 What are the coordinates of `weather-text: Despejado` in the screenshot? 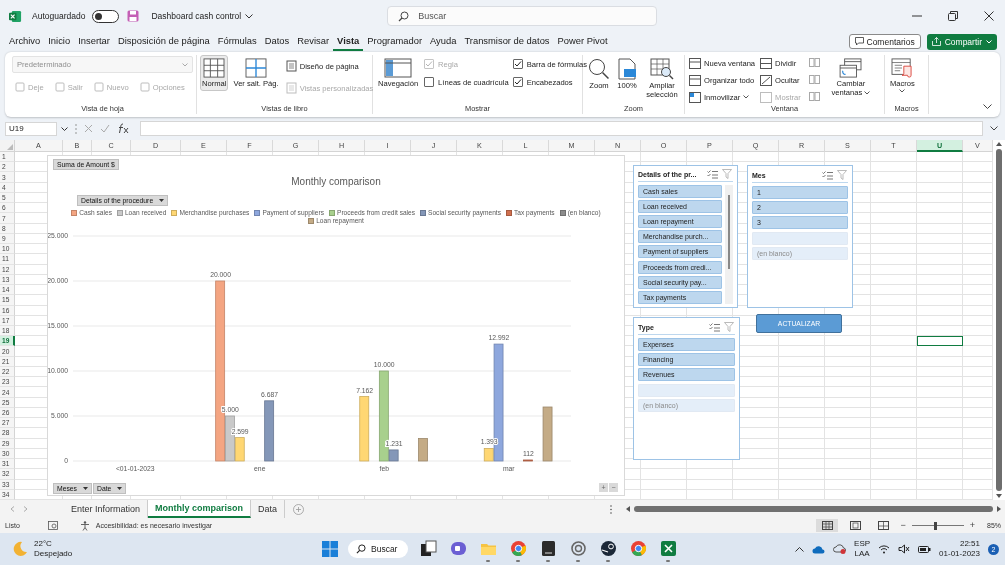 It's located at (53, 554).